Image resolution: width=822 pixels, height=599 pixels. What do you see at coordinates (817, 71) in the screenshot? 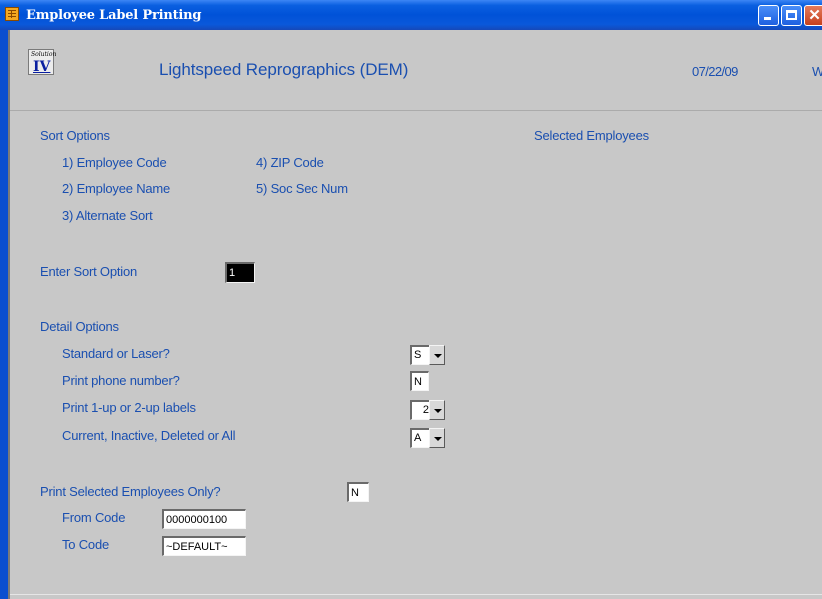
I see `header-truncated-text: W` at bounding box center [817, 71].